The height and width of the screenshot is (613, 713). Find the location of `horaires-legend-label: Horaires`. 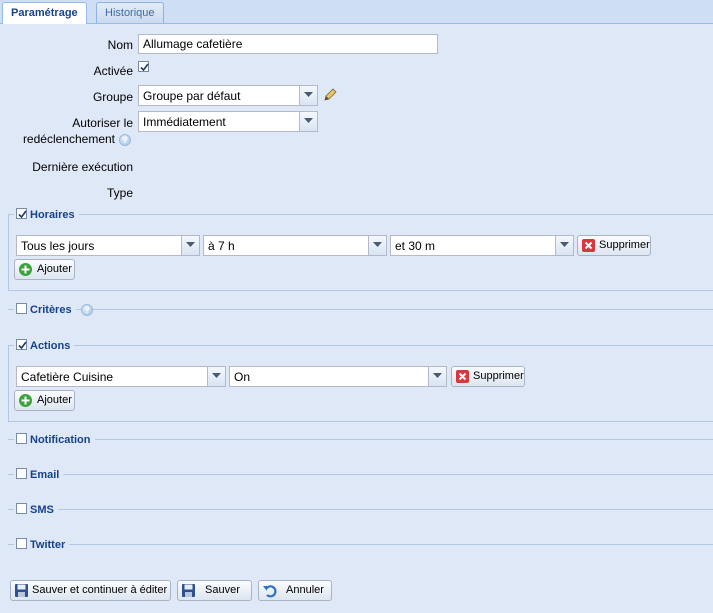

horaires-legend-label: Horaires is located at coordinates (52, 215).